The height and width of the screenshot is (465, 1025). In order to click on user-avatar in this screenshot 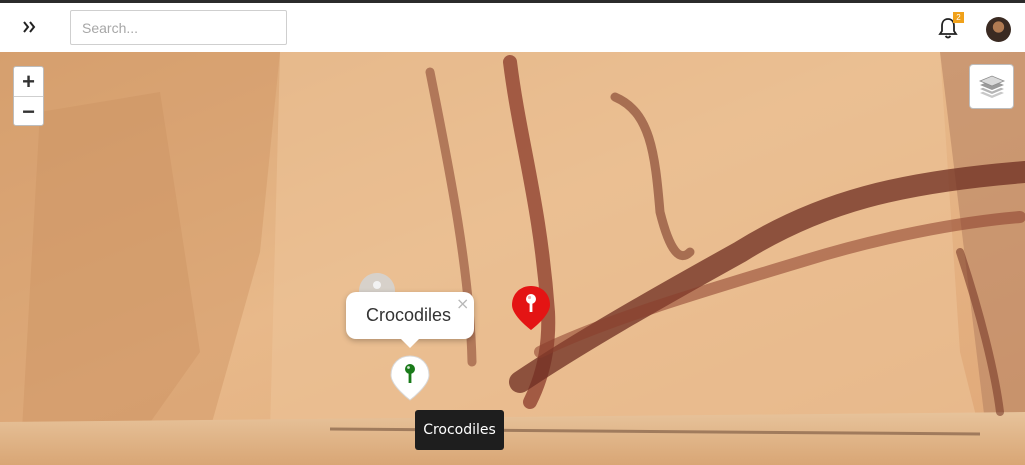, I will do `click(998, 29)`.